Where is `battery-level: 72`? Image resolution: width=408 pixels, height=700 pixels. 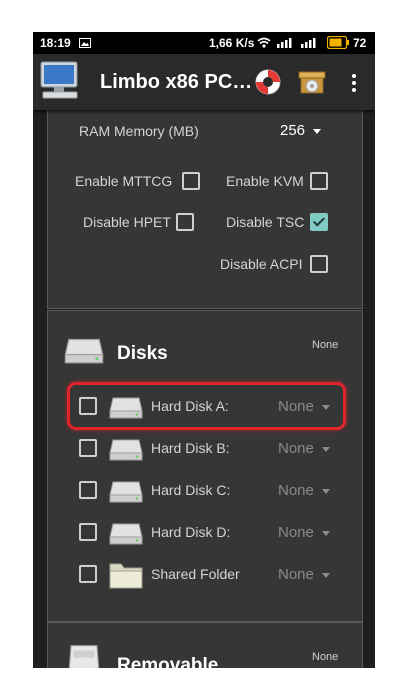
battery-level: 72 is located at coordinates (360, 43).